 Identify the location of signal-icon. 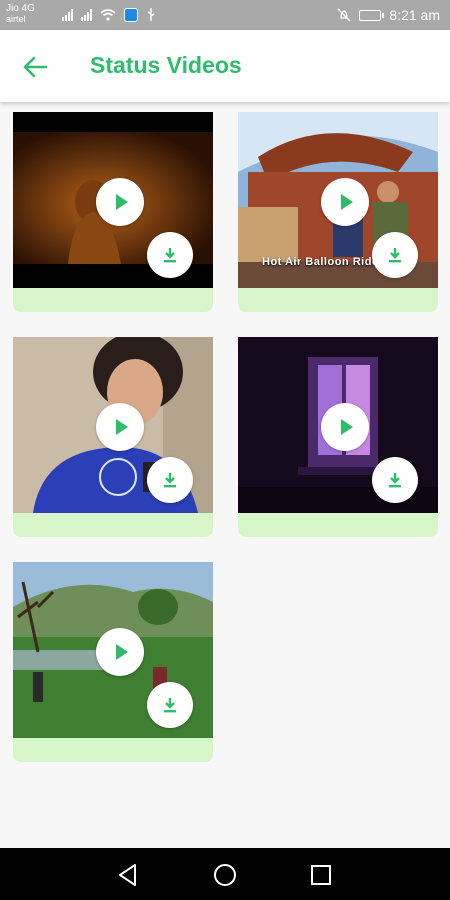
(67, 15).